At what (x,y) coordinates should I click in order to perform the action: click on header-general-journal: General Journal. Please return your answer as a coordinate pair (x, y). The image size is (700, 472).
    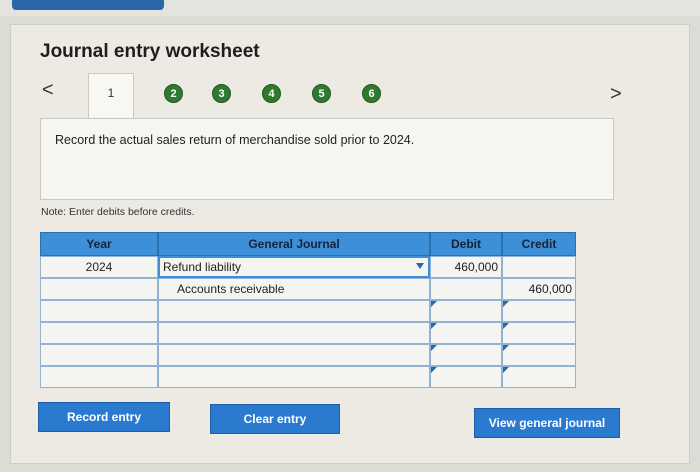
    Looking at the image, I should click on (294, 244).